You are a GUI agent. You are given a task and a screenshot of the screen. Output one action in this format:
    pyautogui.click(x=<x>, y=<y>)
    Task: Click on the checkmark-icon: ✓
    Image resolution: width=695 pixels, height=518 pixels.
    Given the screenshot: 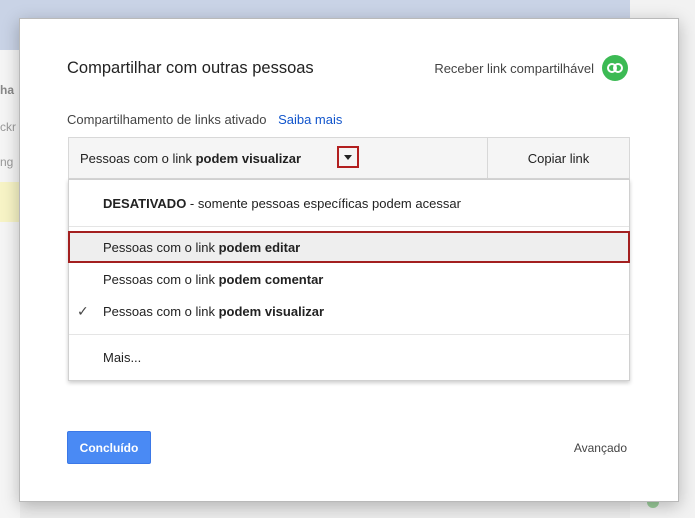 What is the action you would take?
    pyautogui.click(x=83, y=311)
    